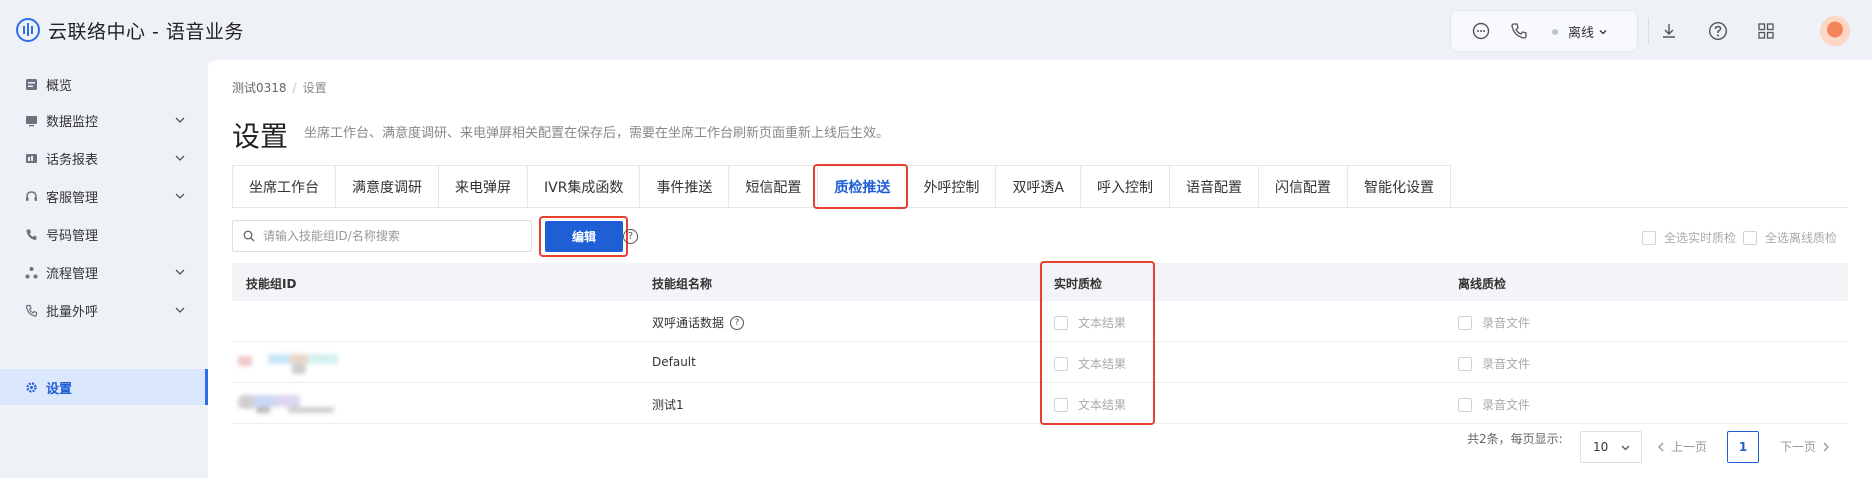  What do you see at coordinates (1555, 31) in the screenshot?
I see `status-dot-icon` at bounding box center [1555, 31].